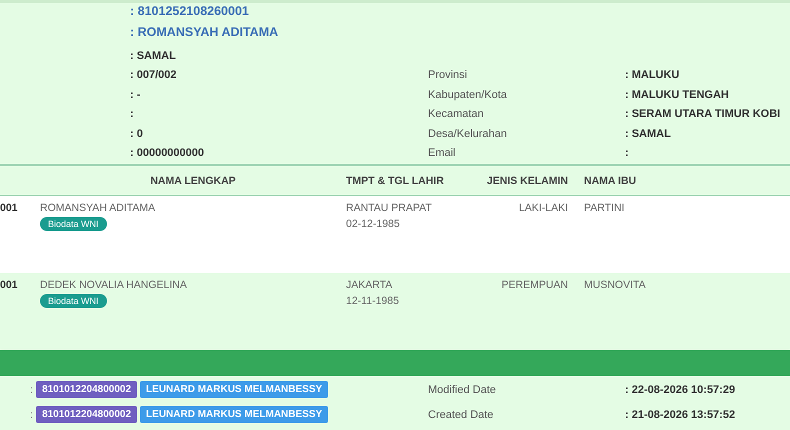 The width and height of the screenshot is (790, 430). I want to click on field-label: Provinsi, so click(448, 75).